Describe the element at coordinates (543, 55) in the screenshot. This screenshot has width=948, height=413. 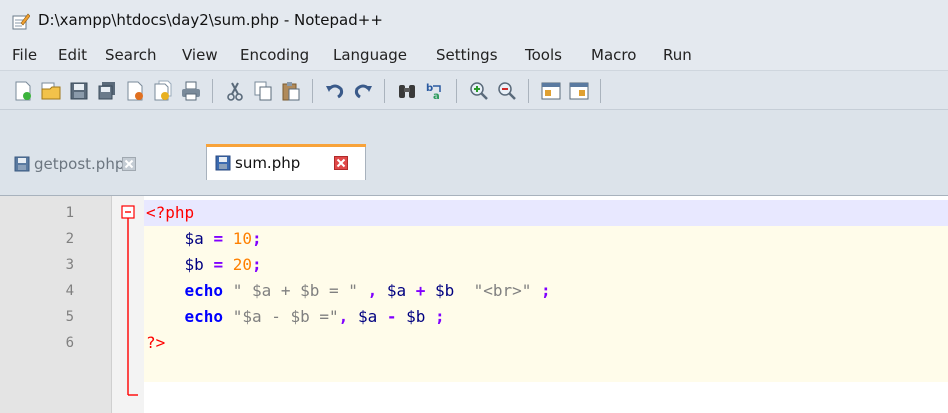
I see `menu-tools: Tools` at that location.